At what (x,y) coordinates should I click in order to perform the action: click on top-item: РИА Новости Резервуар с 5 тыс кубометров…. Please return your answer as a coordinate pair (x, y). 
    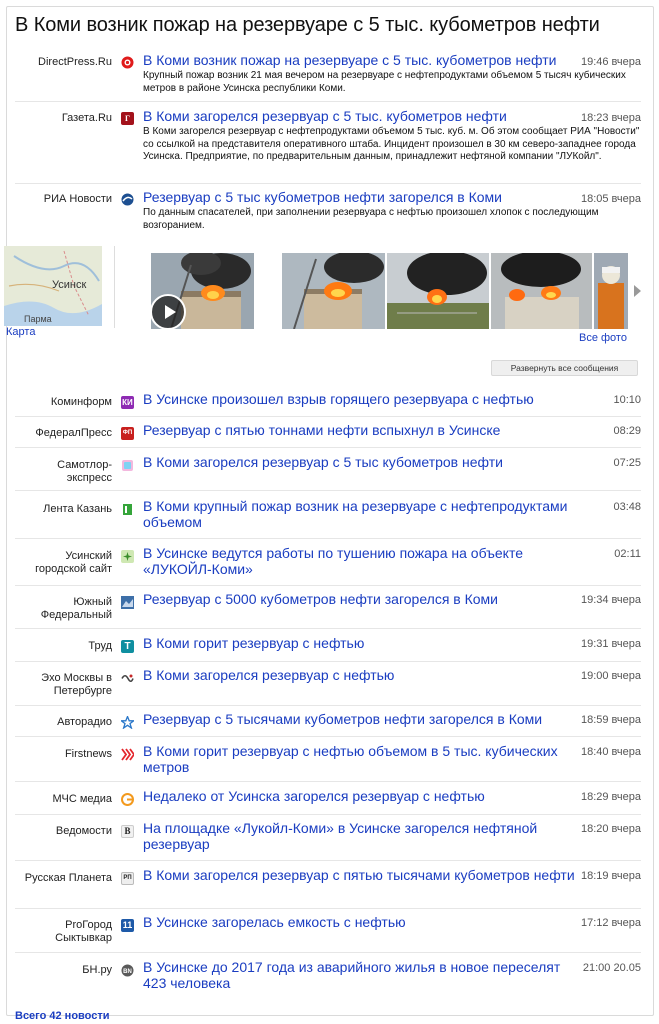
    Looking at the image, I should click on (328, 214).